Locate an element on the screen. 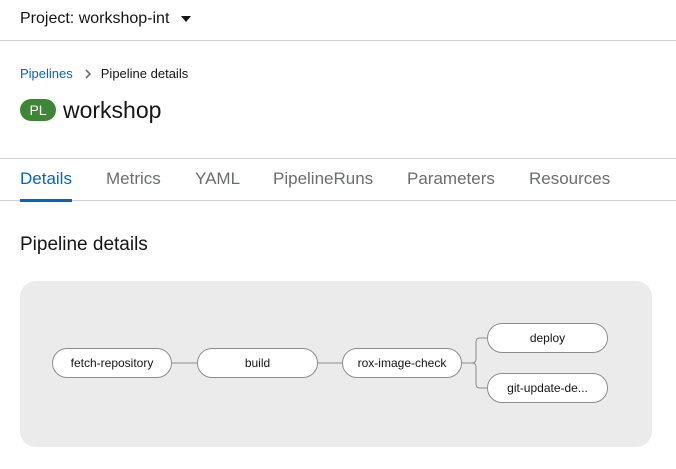  task-node-build: build is located at coordinates (257, 363).